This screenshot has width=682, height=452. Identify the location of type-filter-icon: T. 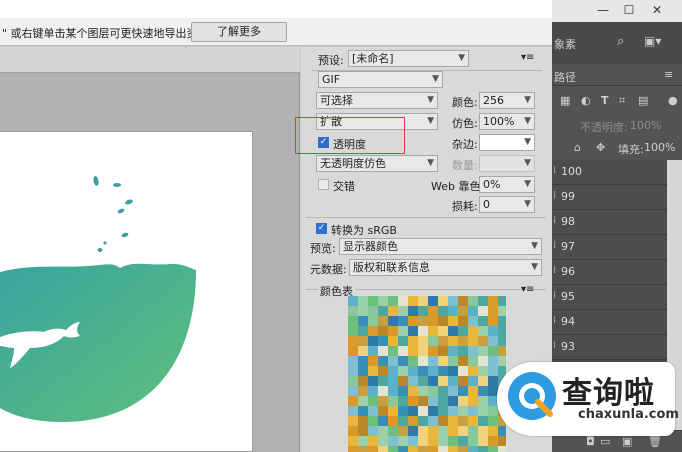
(605, 100).